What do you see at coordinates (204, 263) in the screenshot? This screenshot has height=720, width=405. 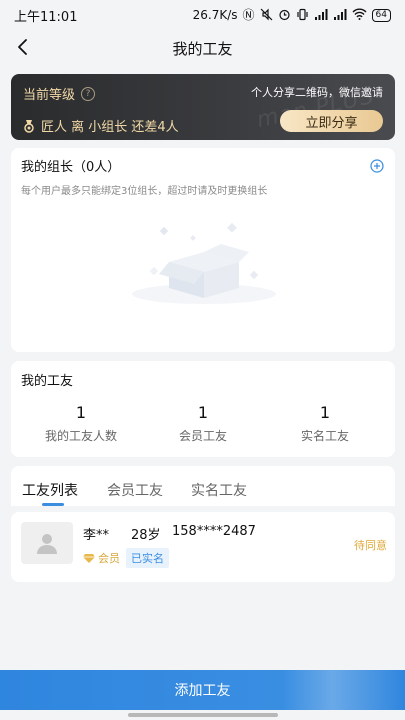 I see `empty-box-icon` at bounding box center [204, 263].